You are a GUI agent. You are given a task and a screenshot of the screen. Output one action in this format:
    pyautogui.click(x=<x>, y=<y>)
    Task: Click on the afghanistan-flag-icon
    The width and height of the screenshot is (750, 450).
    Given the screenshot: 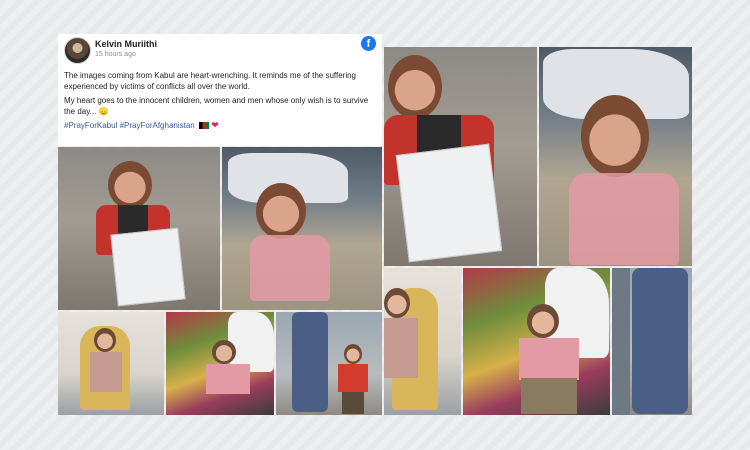 What is the action you would take?
    pyautogui.click(x=203, y=125)
    